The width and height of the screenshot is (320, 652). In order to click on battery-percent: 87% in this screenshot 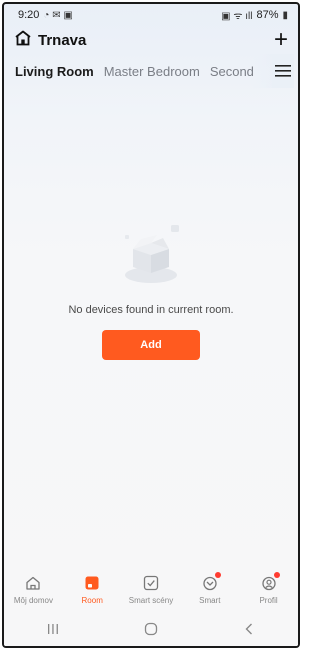, I will do `click(267, 15)`.